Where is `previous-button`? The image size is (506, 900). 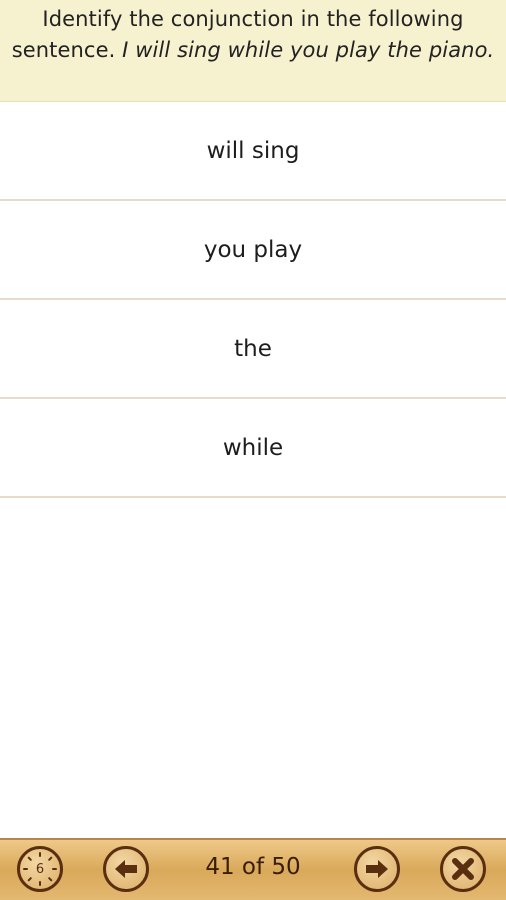
previous-button is located at coordinates (126, 869).